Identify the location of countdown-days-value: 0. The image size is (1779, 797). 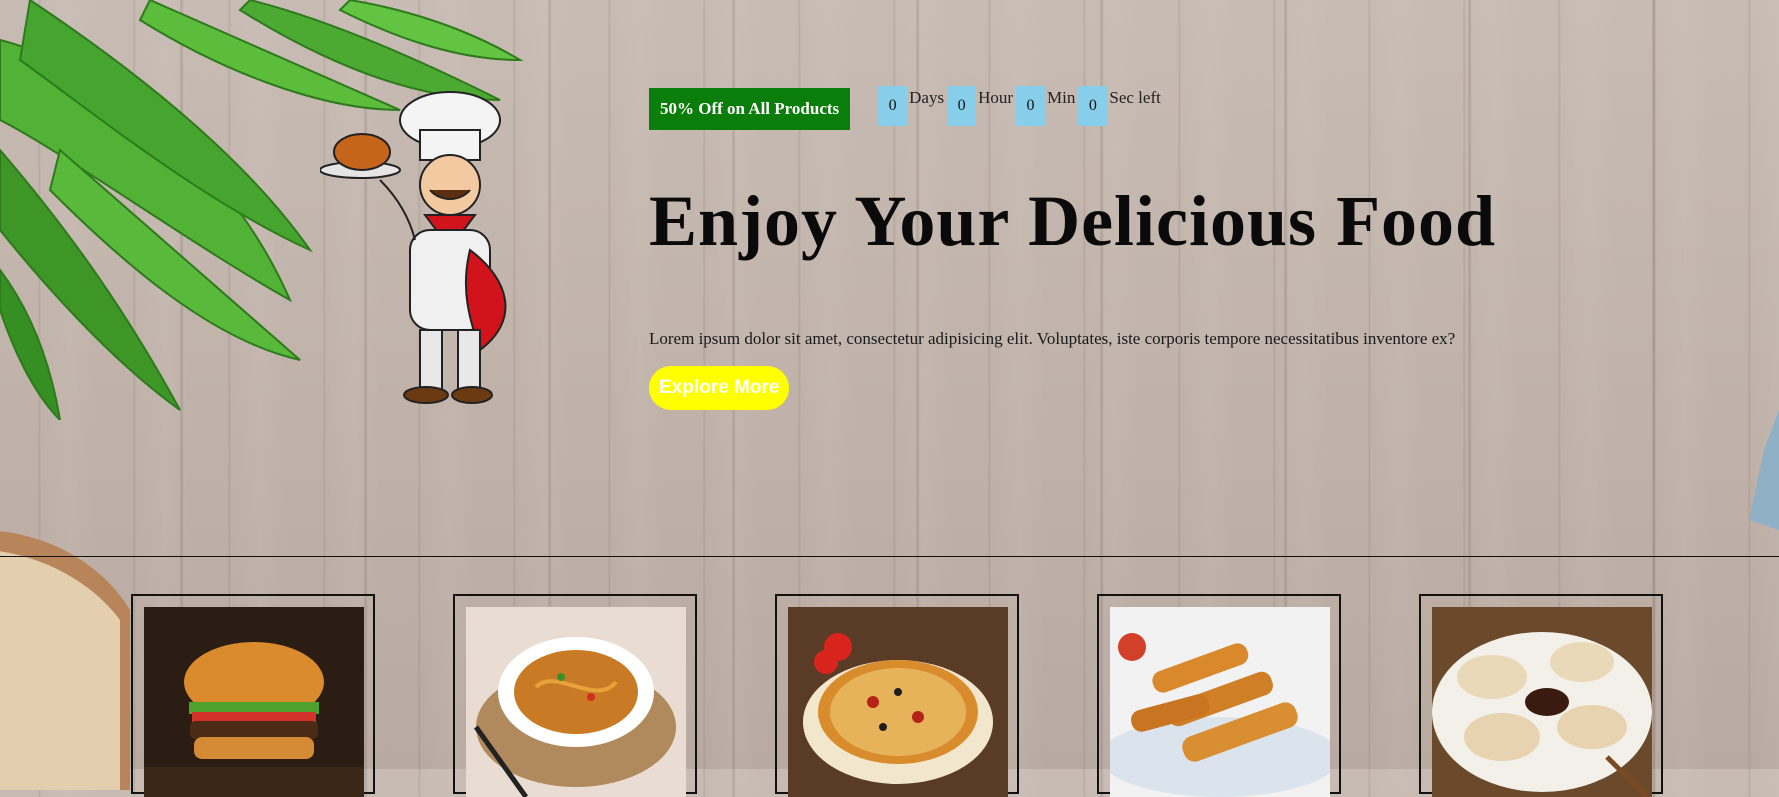
(893, 106).